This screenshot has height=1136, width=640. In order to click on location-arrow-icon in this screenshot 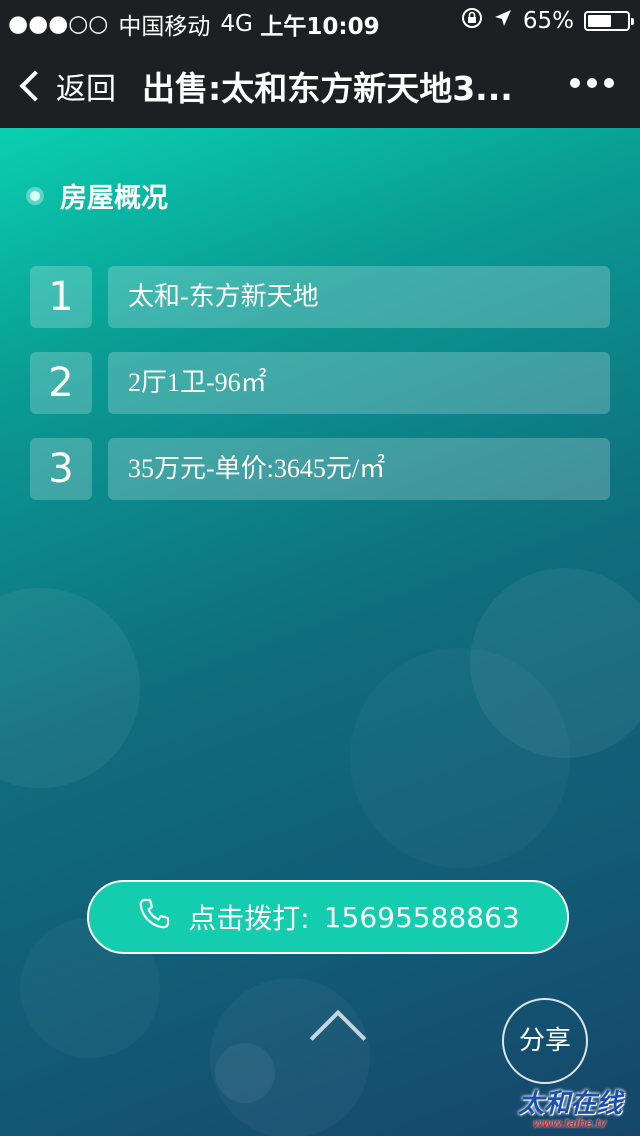, I will do `click(503, 21)`.